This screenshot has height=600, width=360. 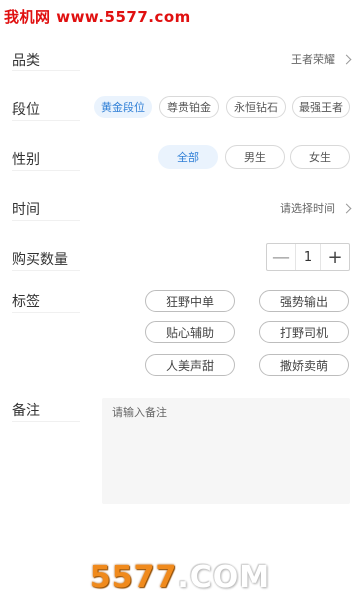 What do you see at coordinates (189, 107) in the screenshot?
I see `rank-option-platinum: 尊贵铂金` at bounding box center [189, 107].